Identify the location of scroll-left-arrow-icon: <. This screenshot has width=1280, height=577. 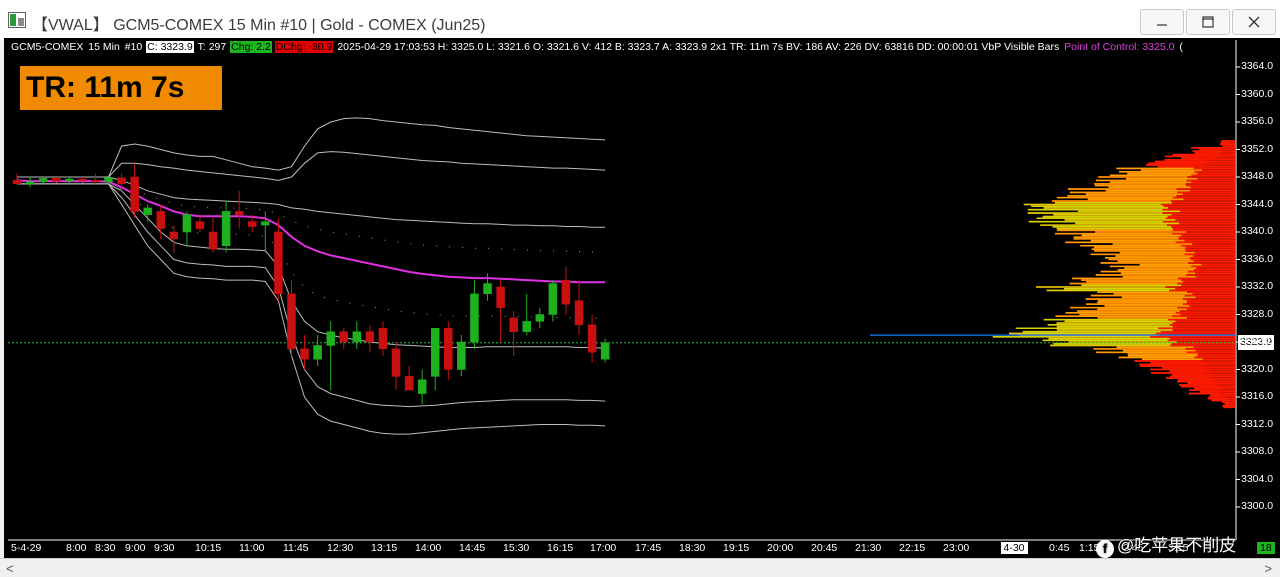
(10, 568).